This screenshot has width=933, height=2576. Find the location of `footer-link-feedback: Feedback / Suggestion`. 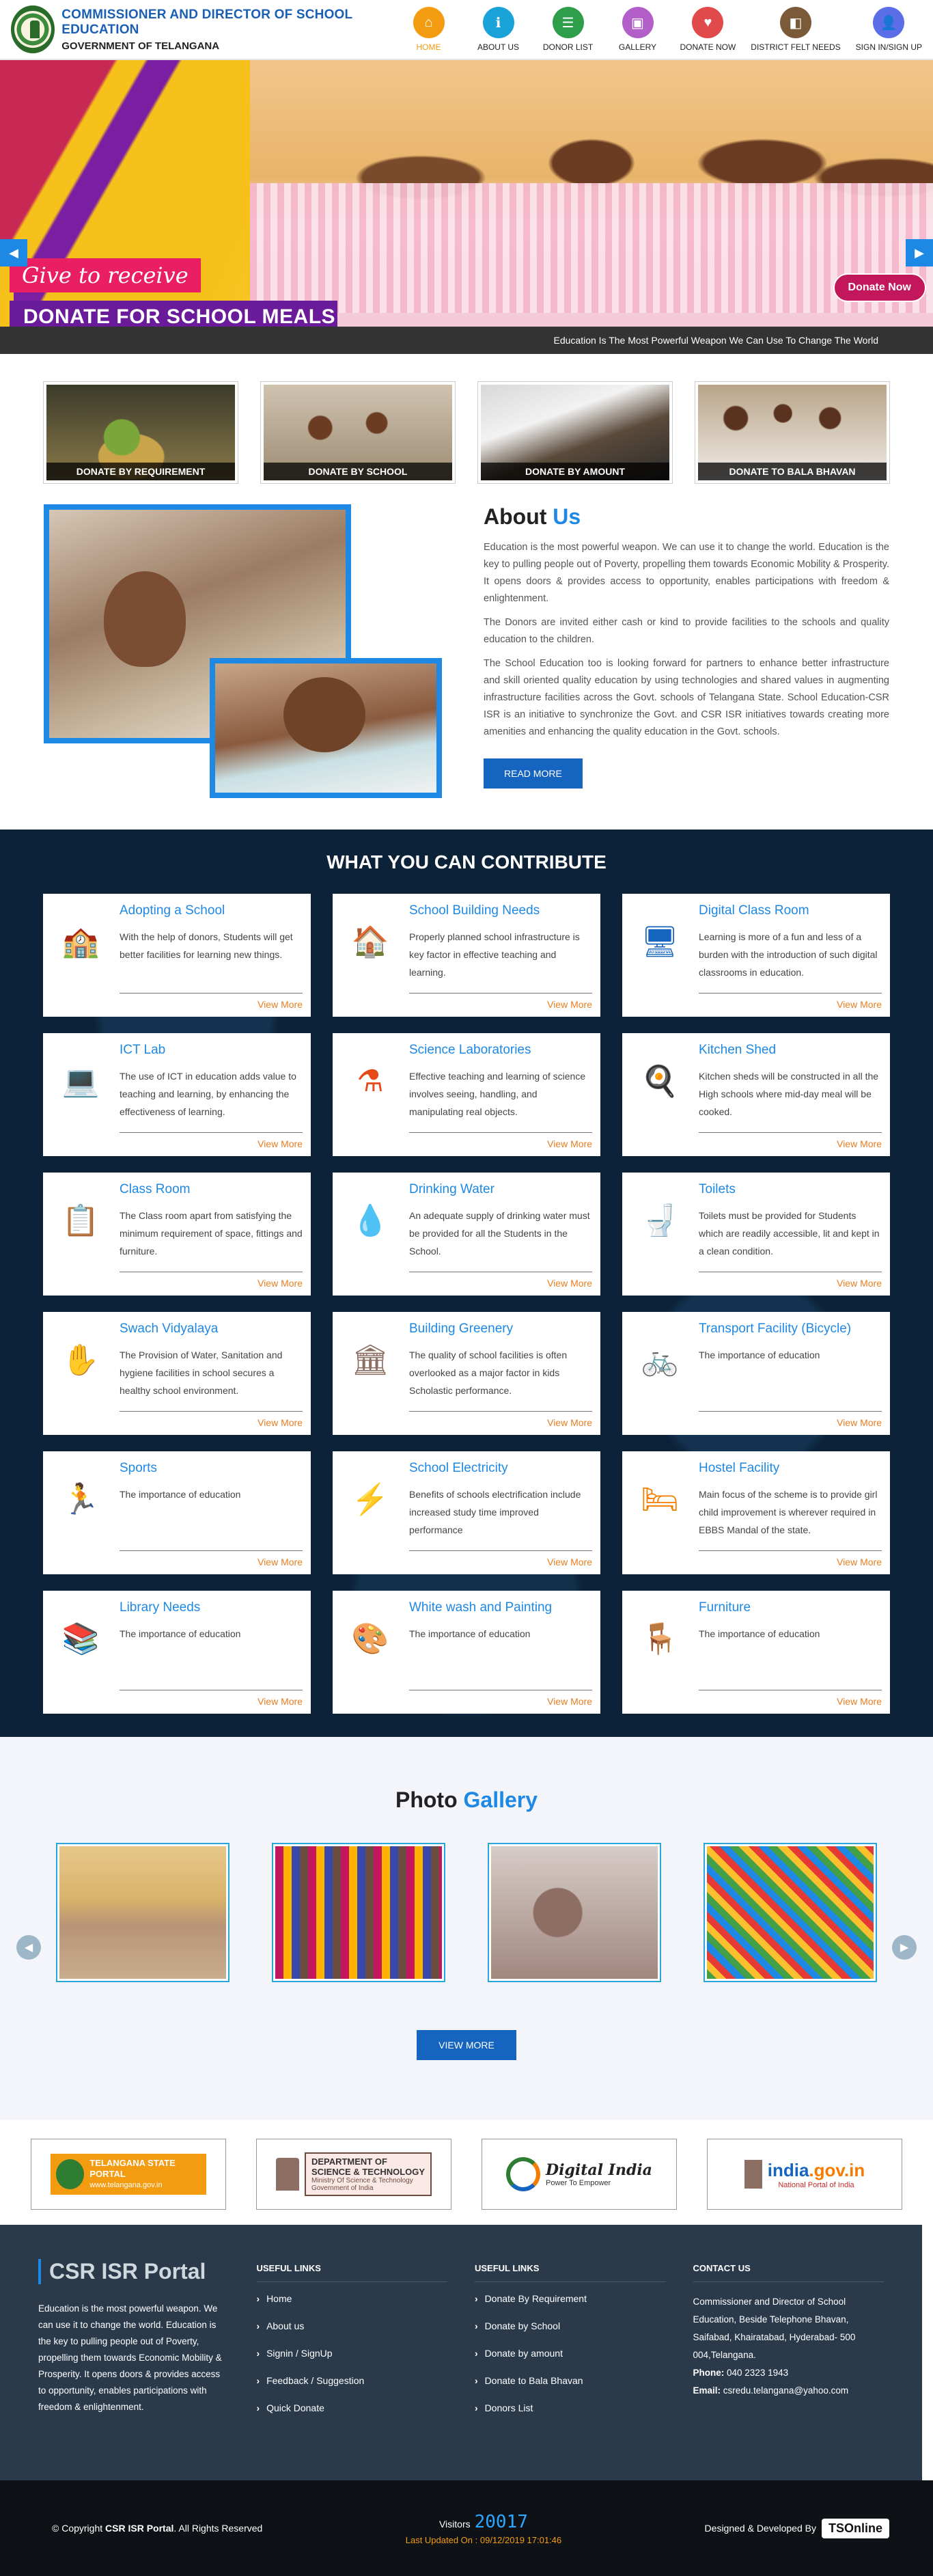

footer-link-feedback: Feedback / Suggestion is located at coordinates (352, 2380).